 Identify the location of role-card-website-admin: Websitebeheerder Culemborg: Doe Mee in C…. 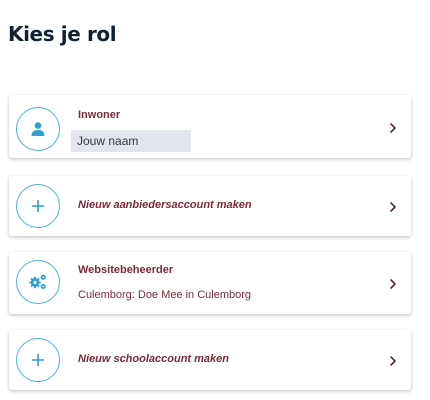
(210, 283).